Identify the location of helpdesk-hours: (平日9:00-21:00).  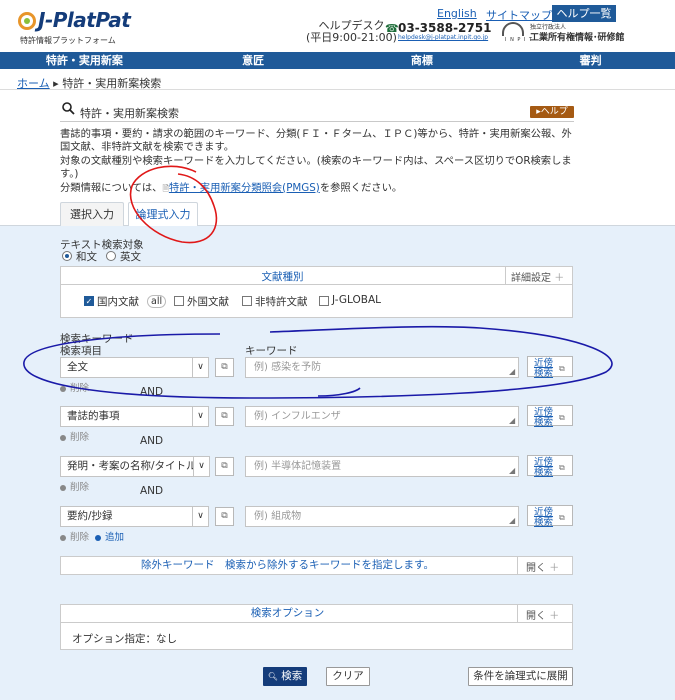
(351, 37).